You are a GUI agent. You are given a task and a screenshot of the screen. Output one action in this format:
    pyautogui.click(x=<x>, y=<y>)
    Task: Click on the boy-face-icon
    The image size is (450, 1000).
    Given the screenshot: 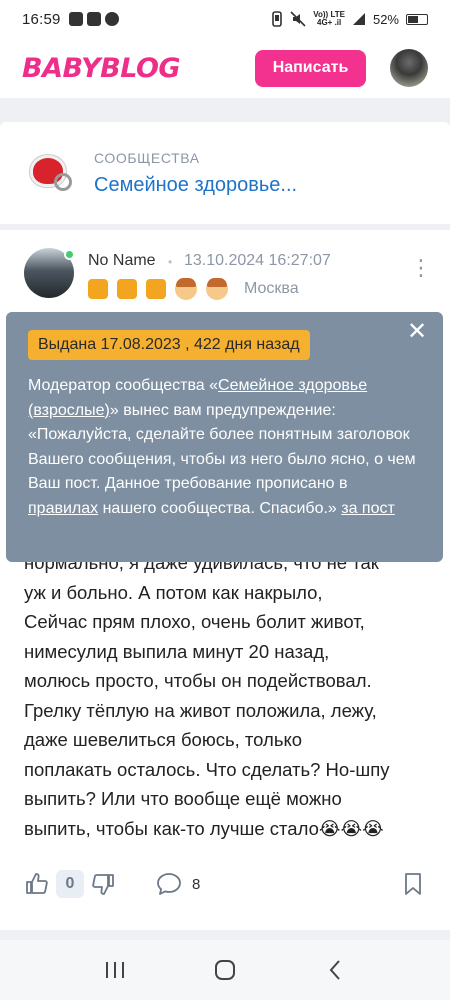 What is the action you would take?
    pyautogui.click(x=186, y=289)
    